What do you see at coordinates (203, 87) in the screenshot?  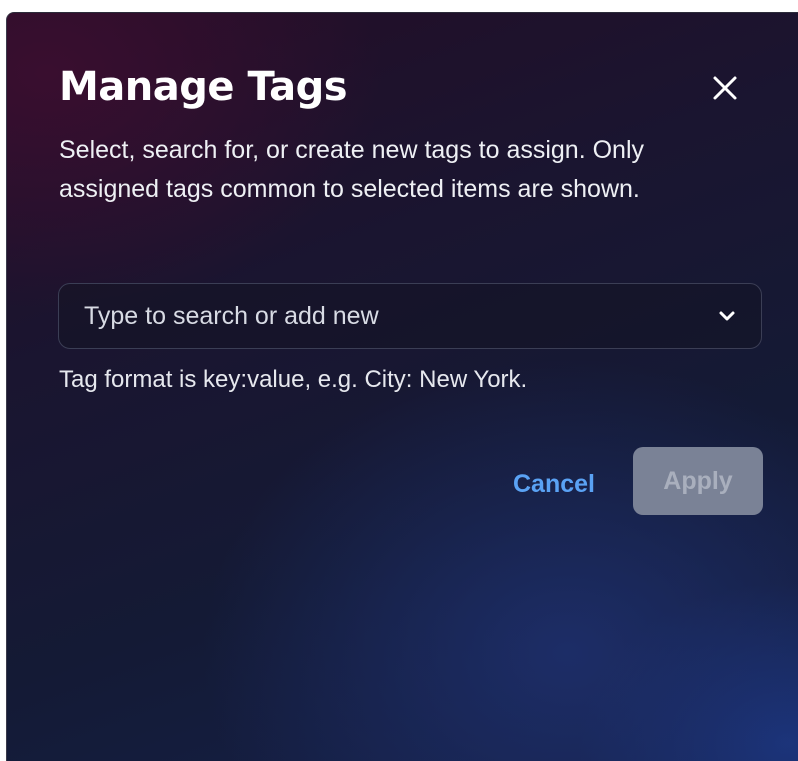 I see `dialog-title: Manage Tags` at bounding box center [203, 87].